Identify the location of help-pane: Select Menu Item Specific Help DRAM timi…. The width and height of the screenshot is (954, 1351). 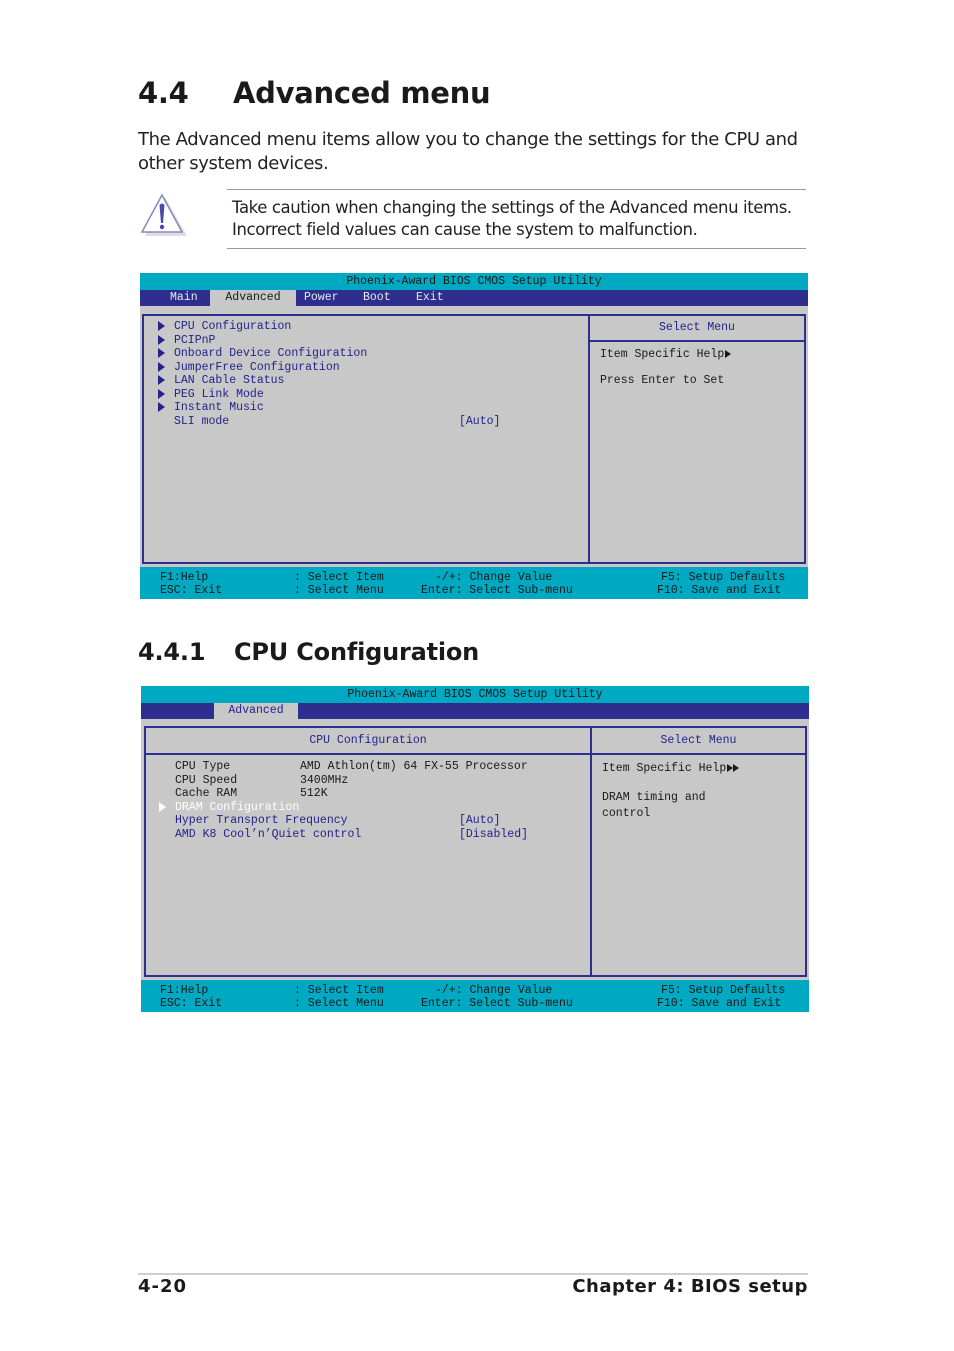
(698, 851).